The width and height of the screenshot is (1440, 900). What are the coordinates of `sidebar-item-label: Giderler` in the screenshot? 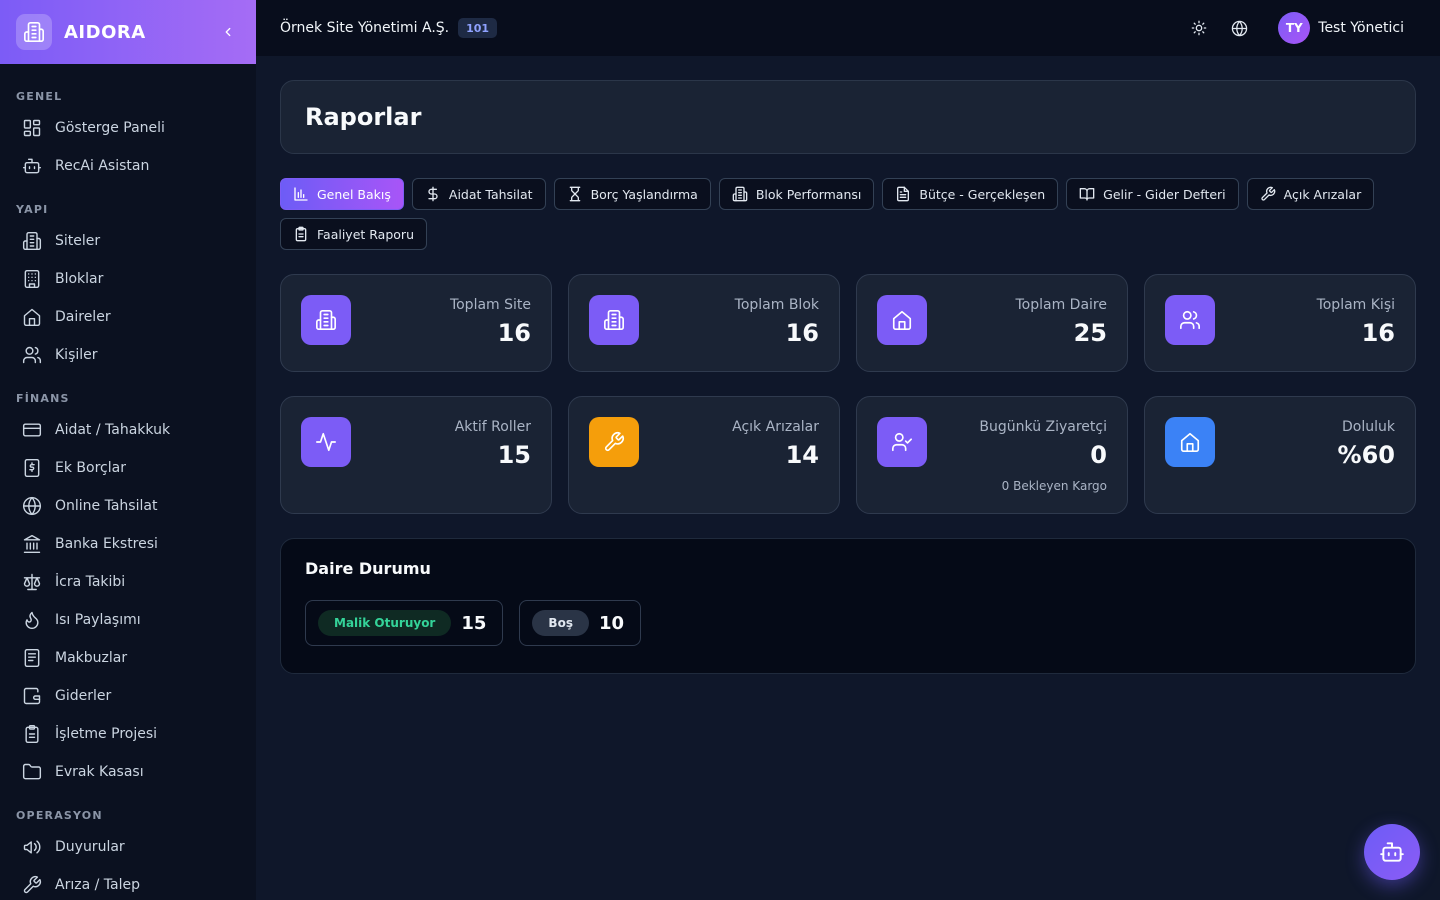 It's located at (83, 696).